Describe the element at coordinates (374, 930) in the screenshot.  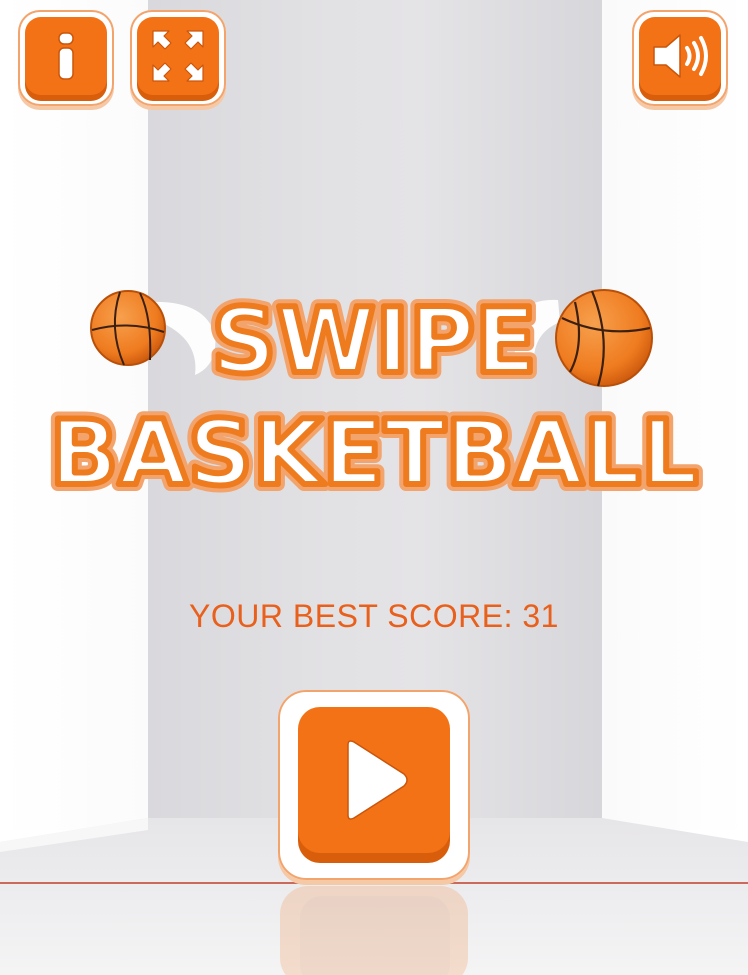
I see `play-button-reflection` at that location.